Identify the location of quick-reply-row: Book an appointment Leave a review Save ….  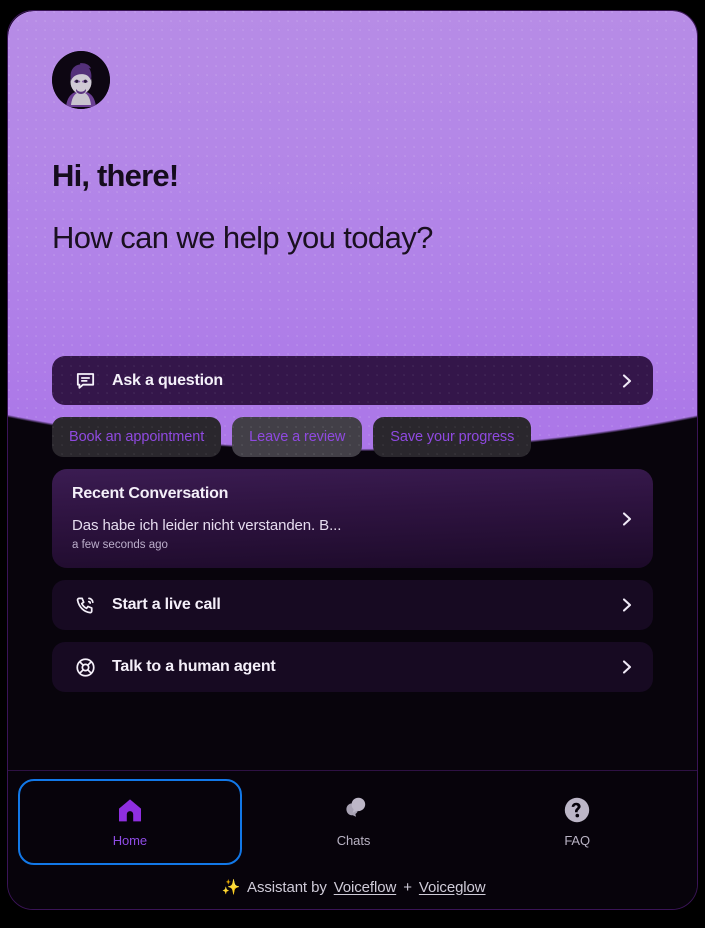
(352, 437).